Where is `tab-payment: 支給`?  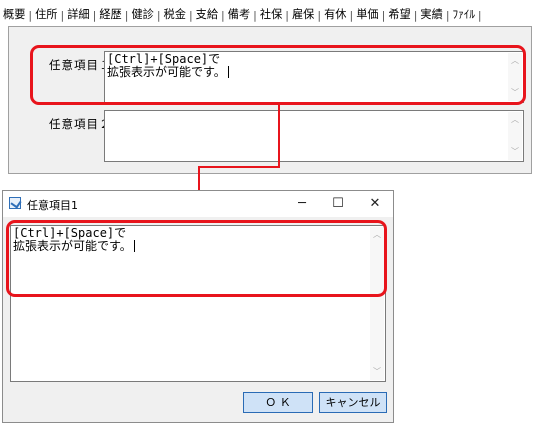 tab-payment: 支給 is located at coordinates (207, 15).